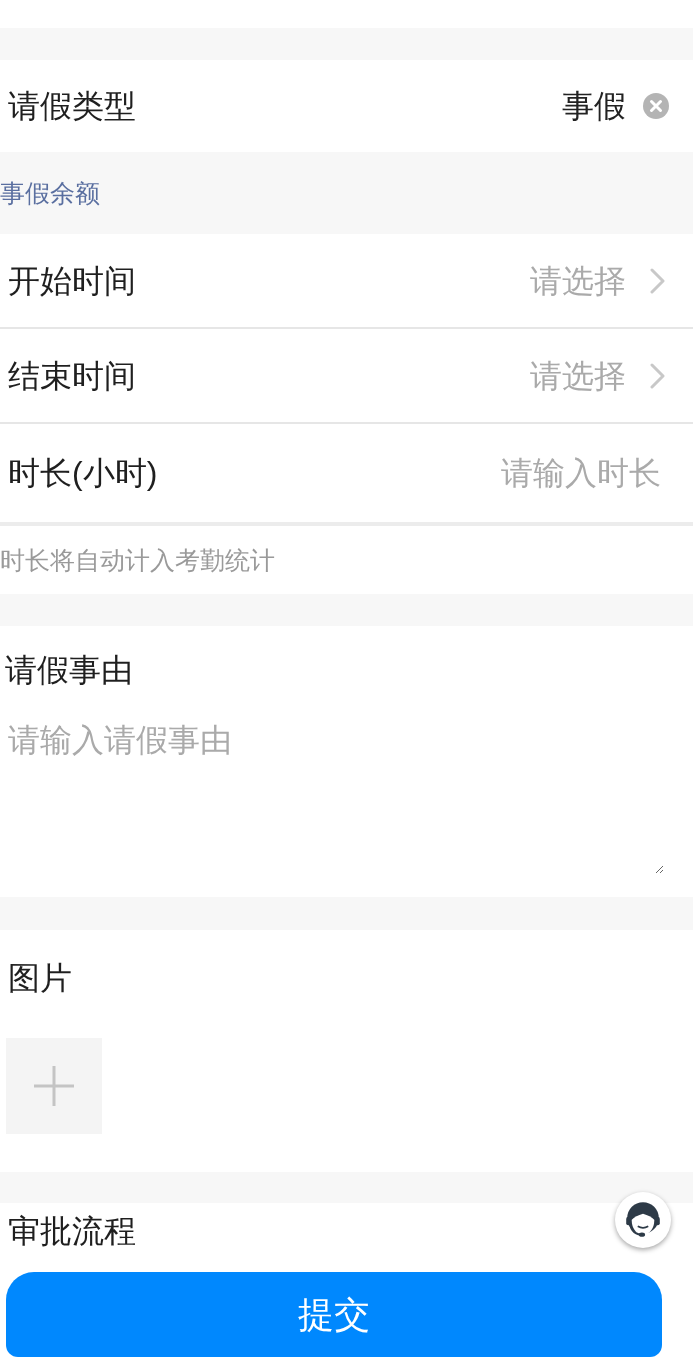 Image resolution: width=693 pixels, height=1357 pixels. Describe the element at coordinates (656, 106) in the screenshot. I see `clear-icon` at that location.